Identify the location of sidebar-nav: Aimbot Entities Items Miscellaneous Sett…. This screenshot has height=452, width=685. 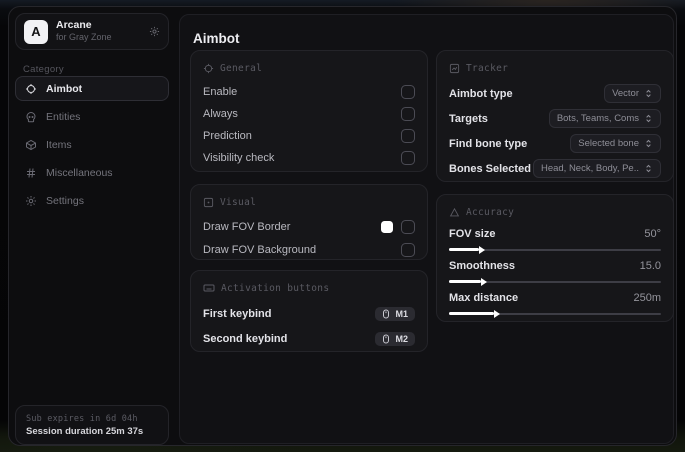
(92, 146).